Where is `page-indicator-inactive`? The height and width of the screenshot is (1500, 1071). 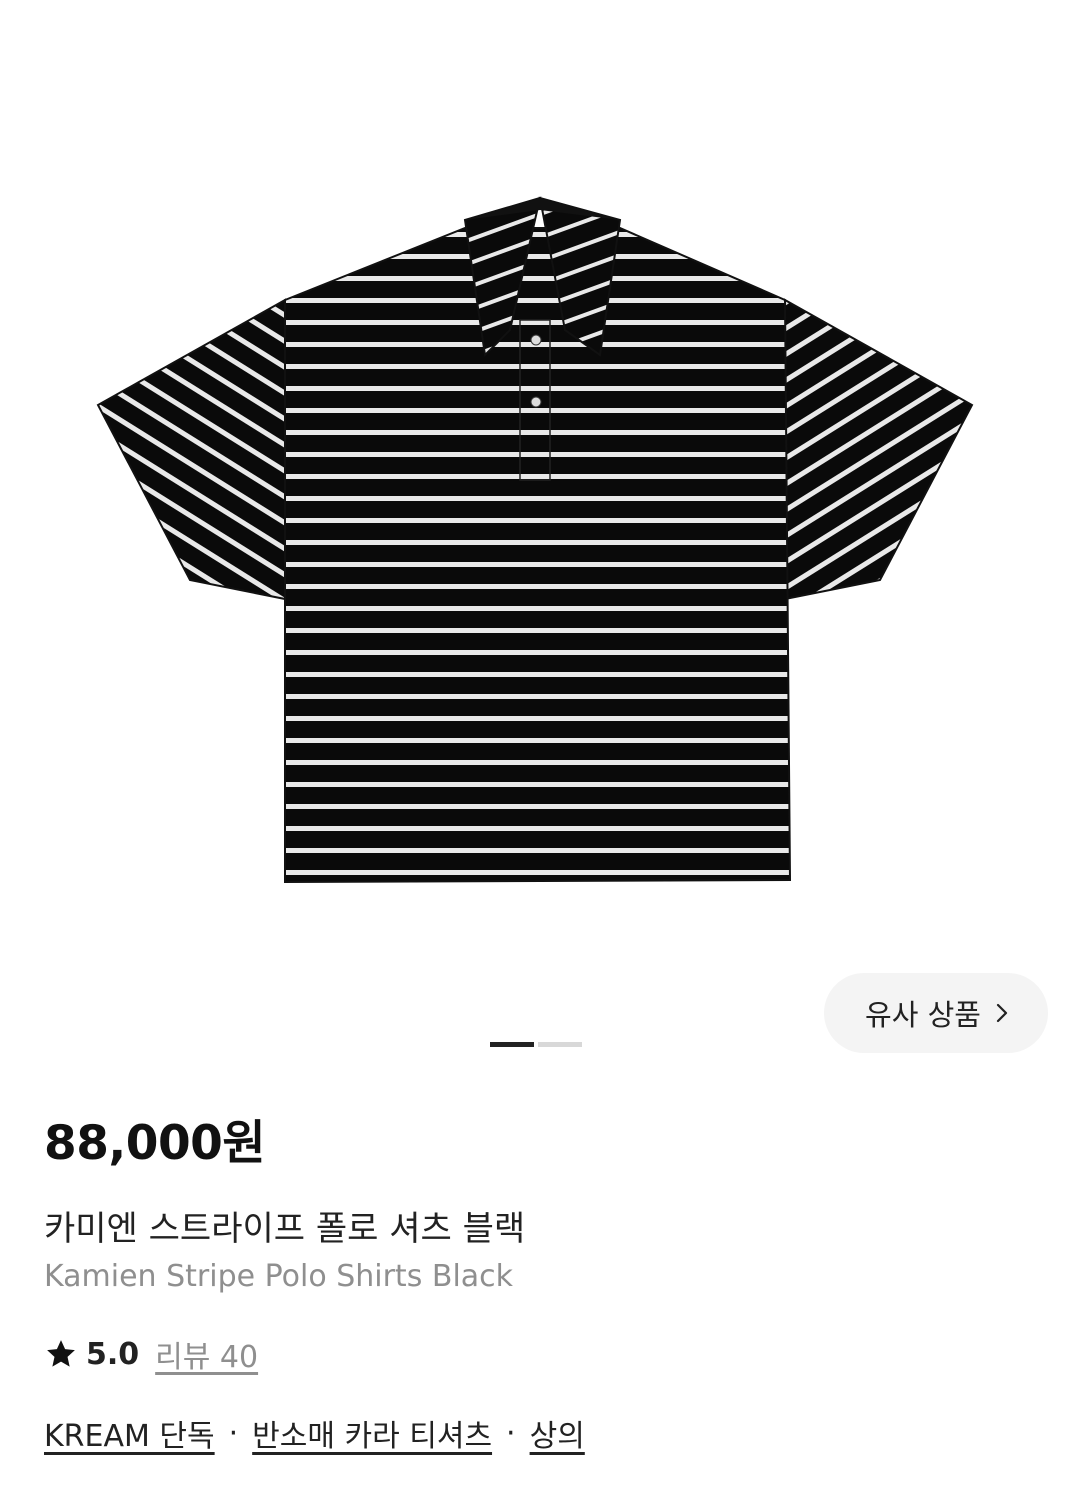 page-indicator-inactive is located at coordinates (560, 1044).